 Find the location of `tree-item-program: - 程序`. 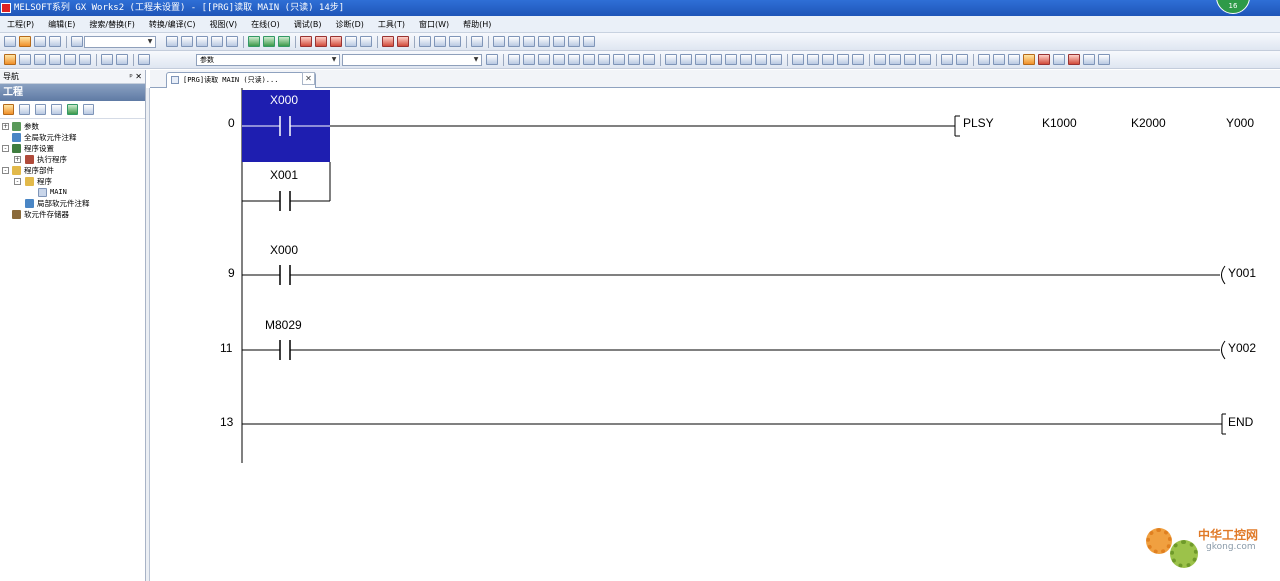

tree-item-program: - 程序 is located at coordinates (72, 181).